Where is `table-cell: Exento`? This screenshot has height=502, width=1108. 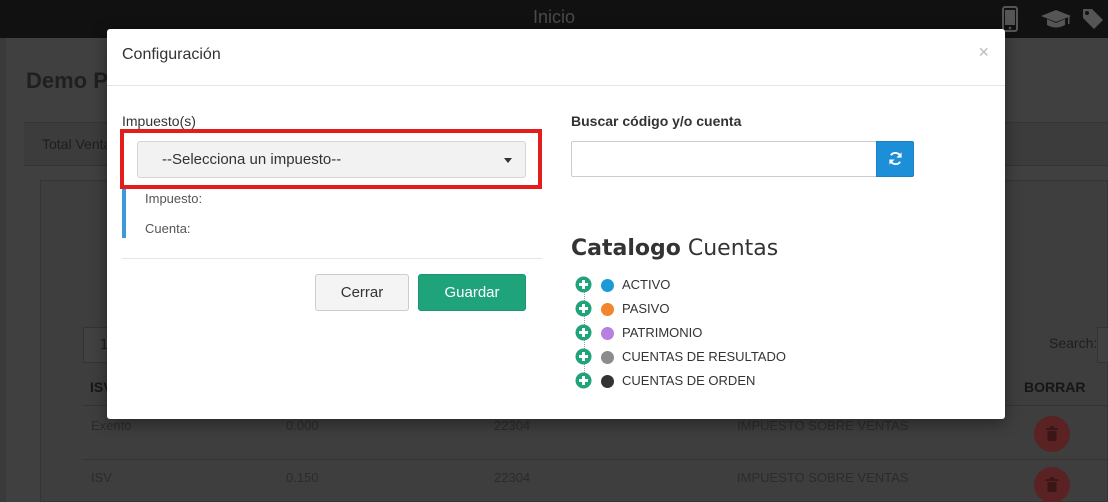 table-cell: Exento is located at coordinates (111, 425).